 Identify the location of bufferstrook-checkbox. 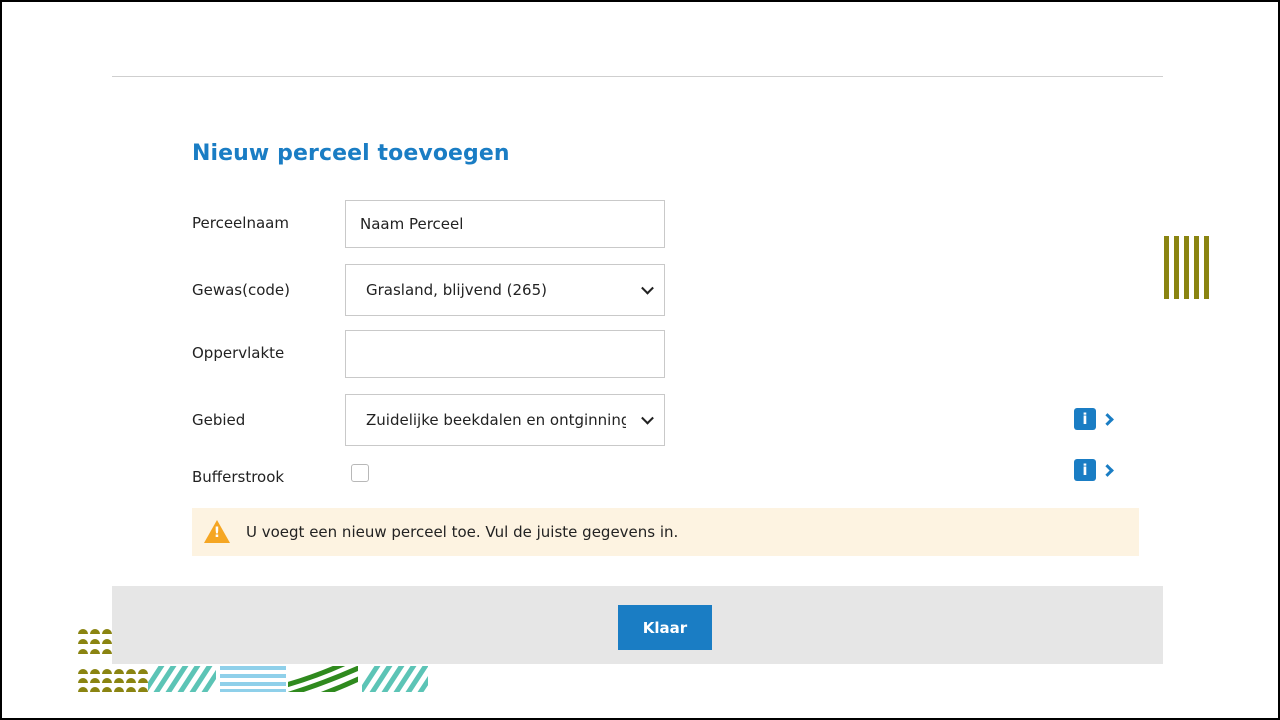
(360, 473).